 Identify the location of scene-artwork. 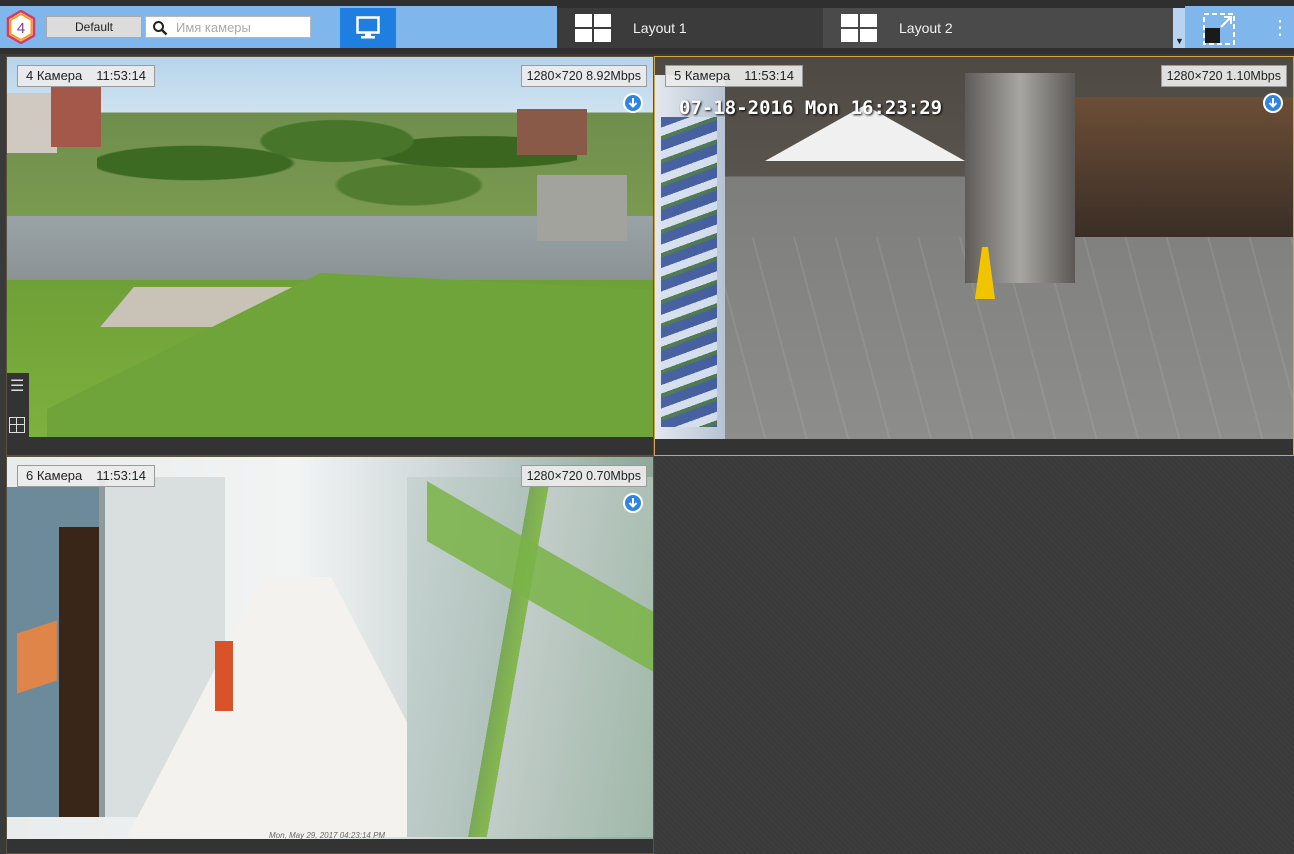
(689, 272).